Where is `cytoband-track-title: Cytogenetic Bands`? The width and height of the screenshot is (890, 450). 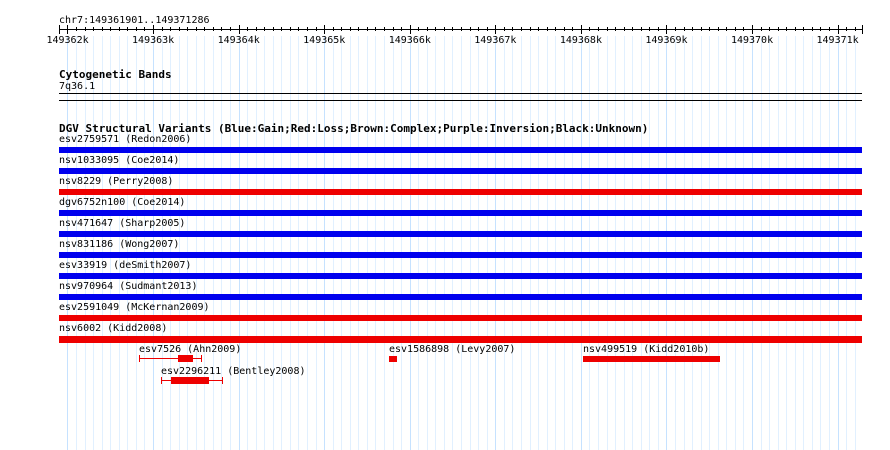
cytoband-track-title: Cytogenetic Bands is located at coordinates (115, 74).